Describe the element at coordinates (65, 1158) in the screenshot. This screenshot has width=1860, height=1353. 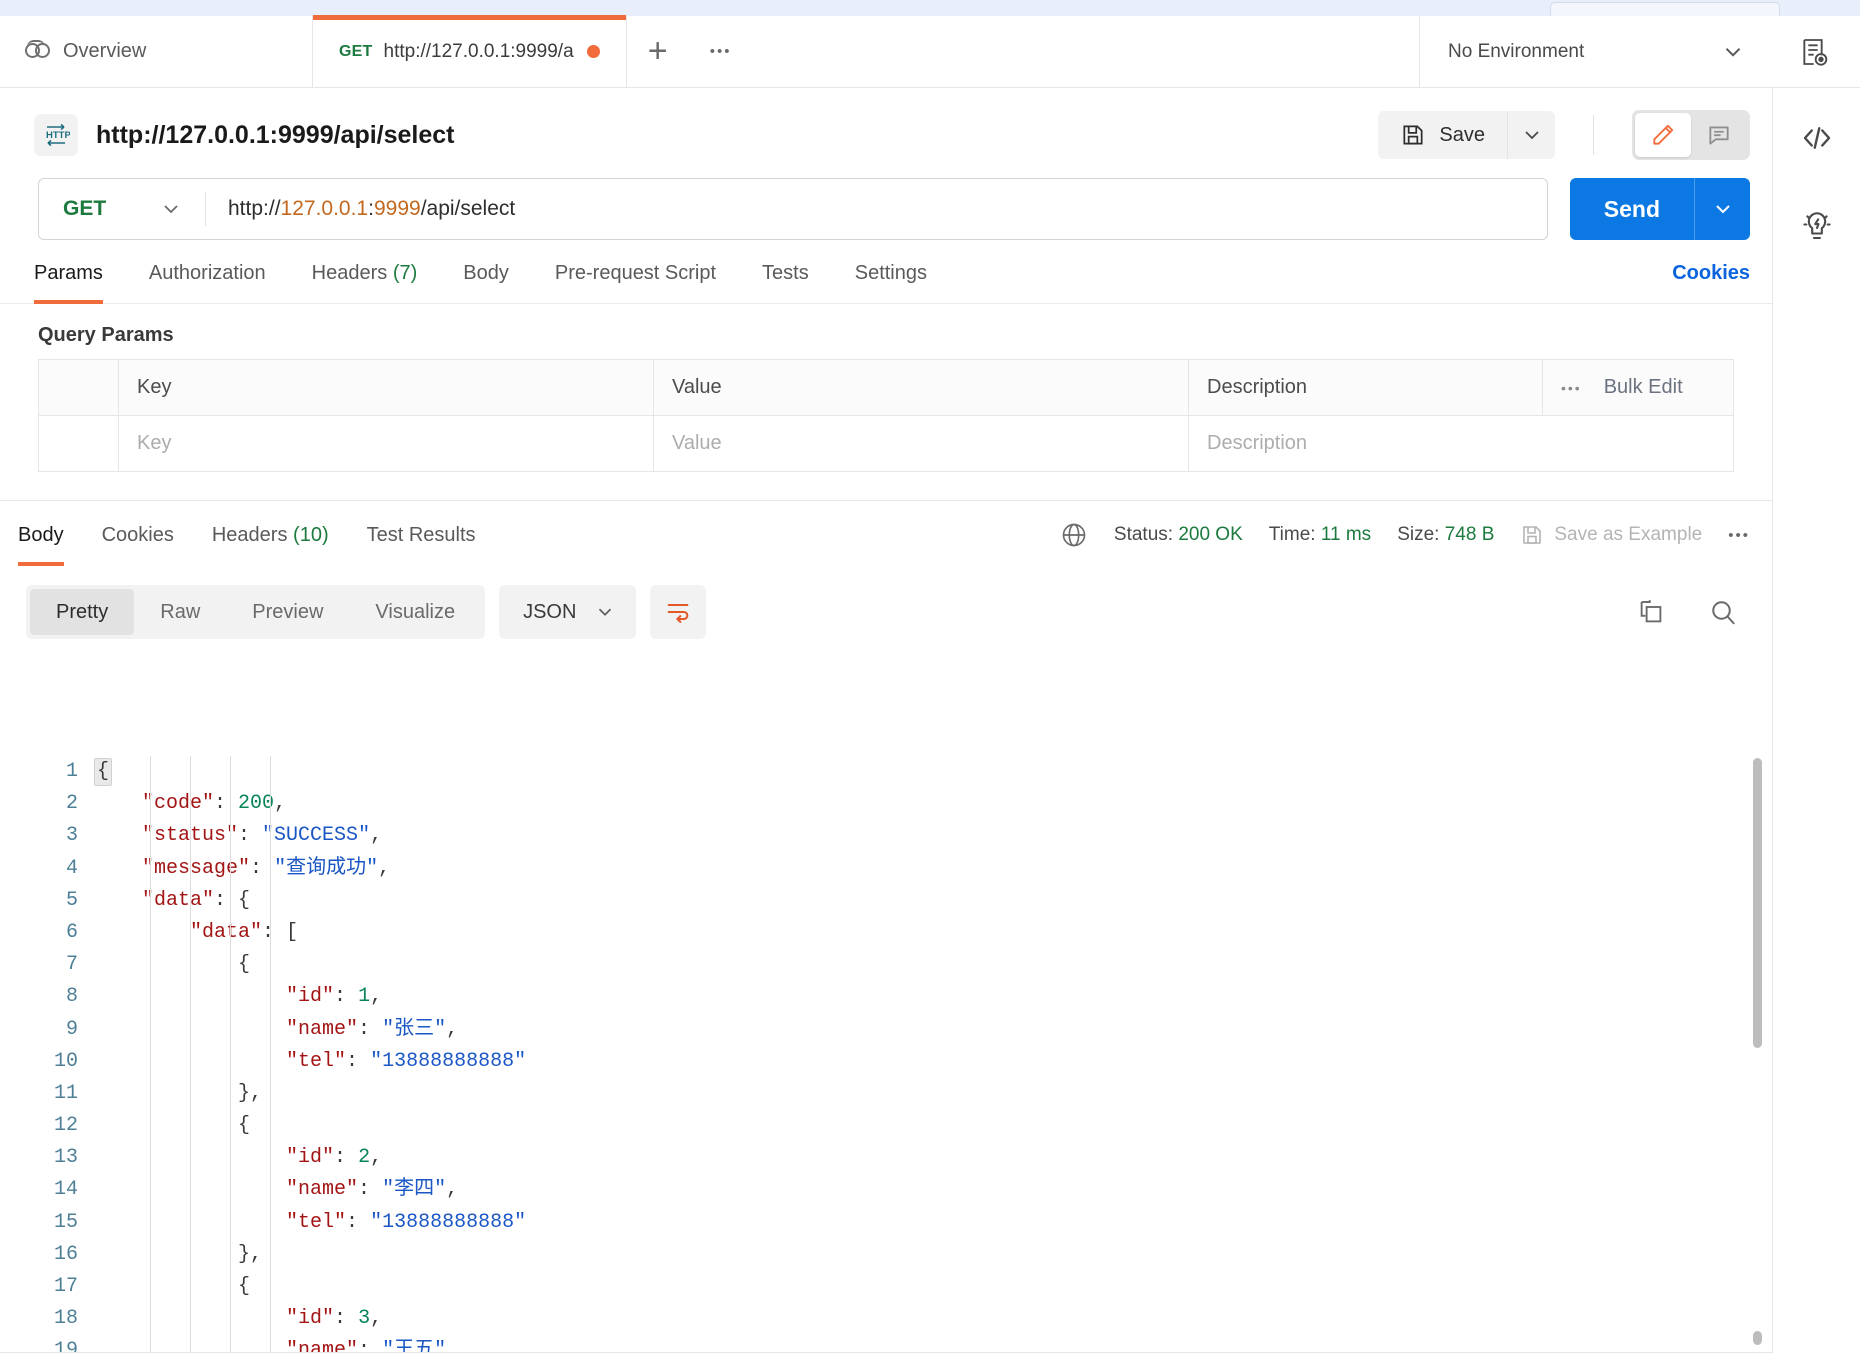
I see `code-line-number: 13` at that location.